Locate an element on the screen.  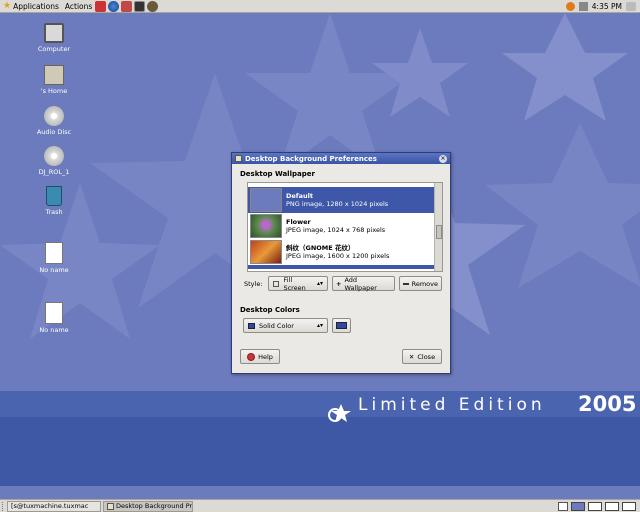
file1-desktop-icon: No name is located at coordinates (54, 258).